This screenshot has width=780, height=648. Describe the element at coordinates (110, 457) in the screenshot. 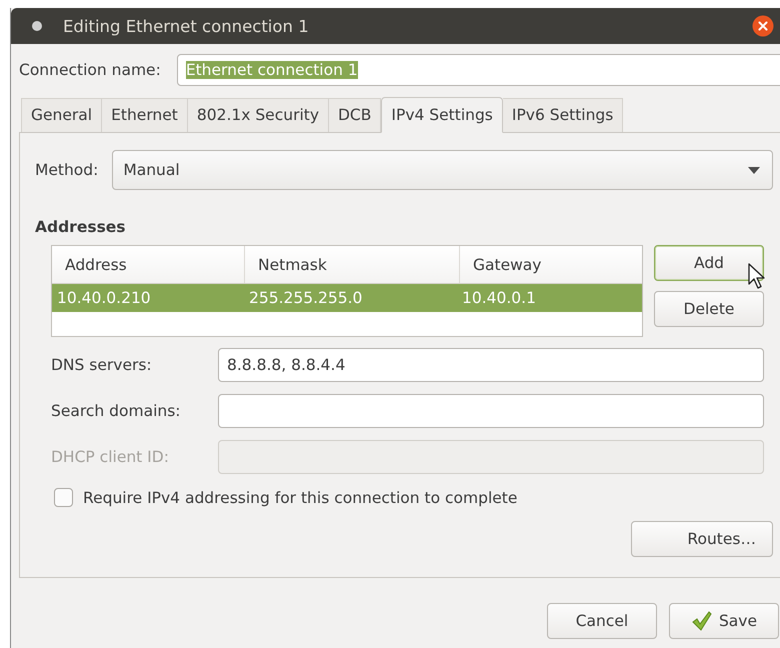

I see `field-label: DHCP client ID:` at that location.